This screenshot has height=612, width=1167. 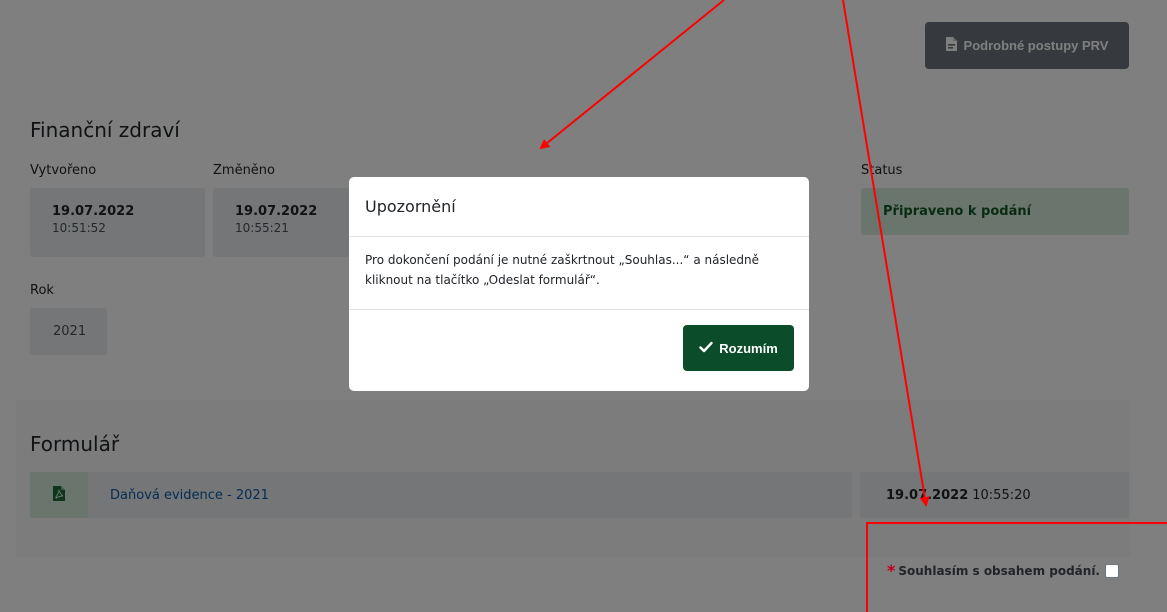 I want to click on modal-message-line-2: kliknout na tlačítko „Odeslat formulář“., so click(x=482, y=280).